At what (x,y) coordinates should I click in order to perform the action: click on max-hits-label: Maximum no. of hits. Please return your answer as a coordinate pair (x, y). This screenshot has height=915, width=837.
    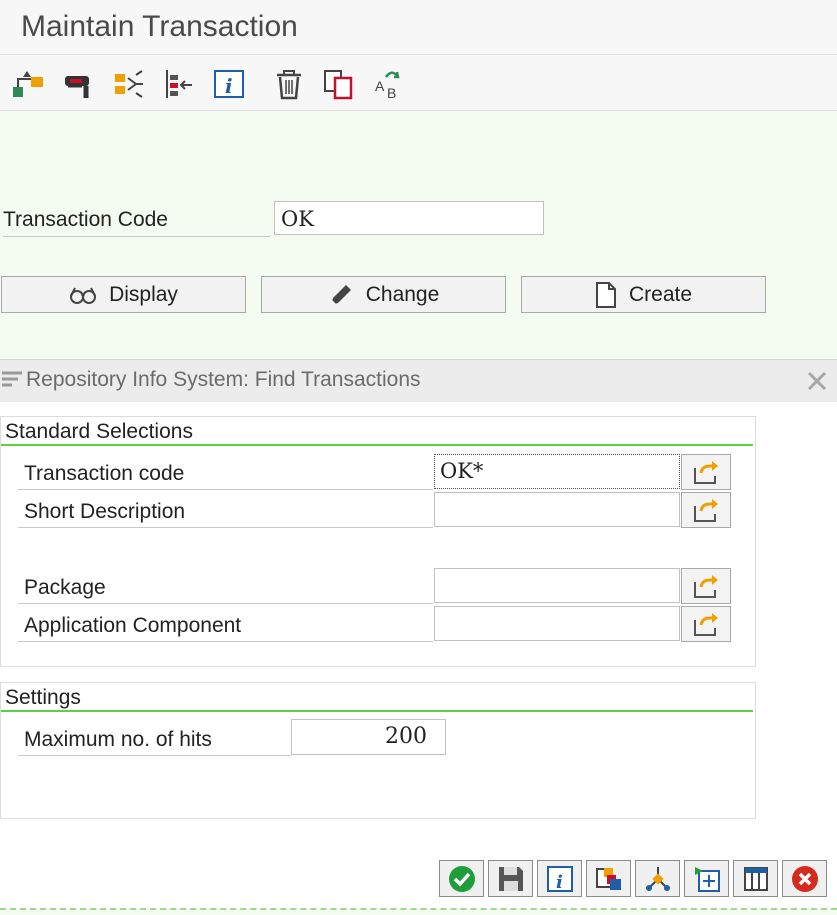
    Looking at the image, I should click on (154, 738).